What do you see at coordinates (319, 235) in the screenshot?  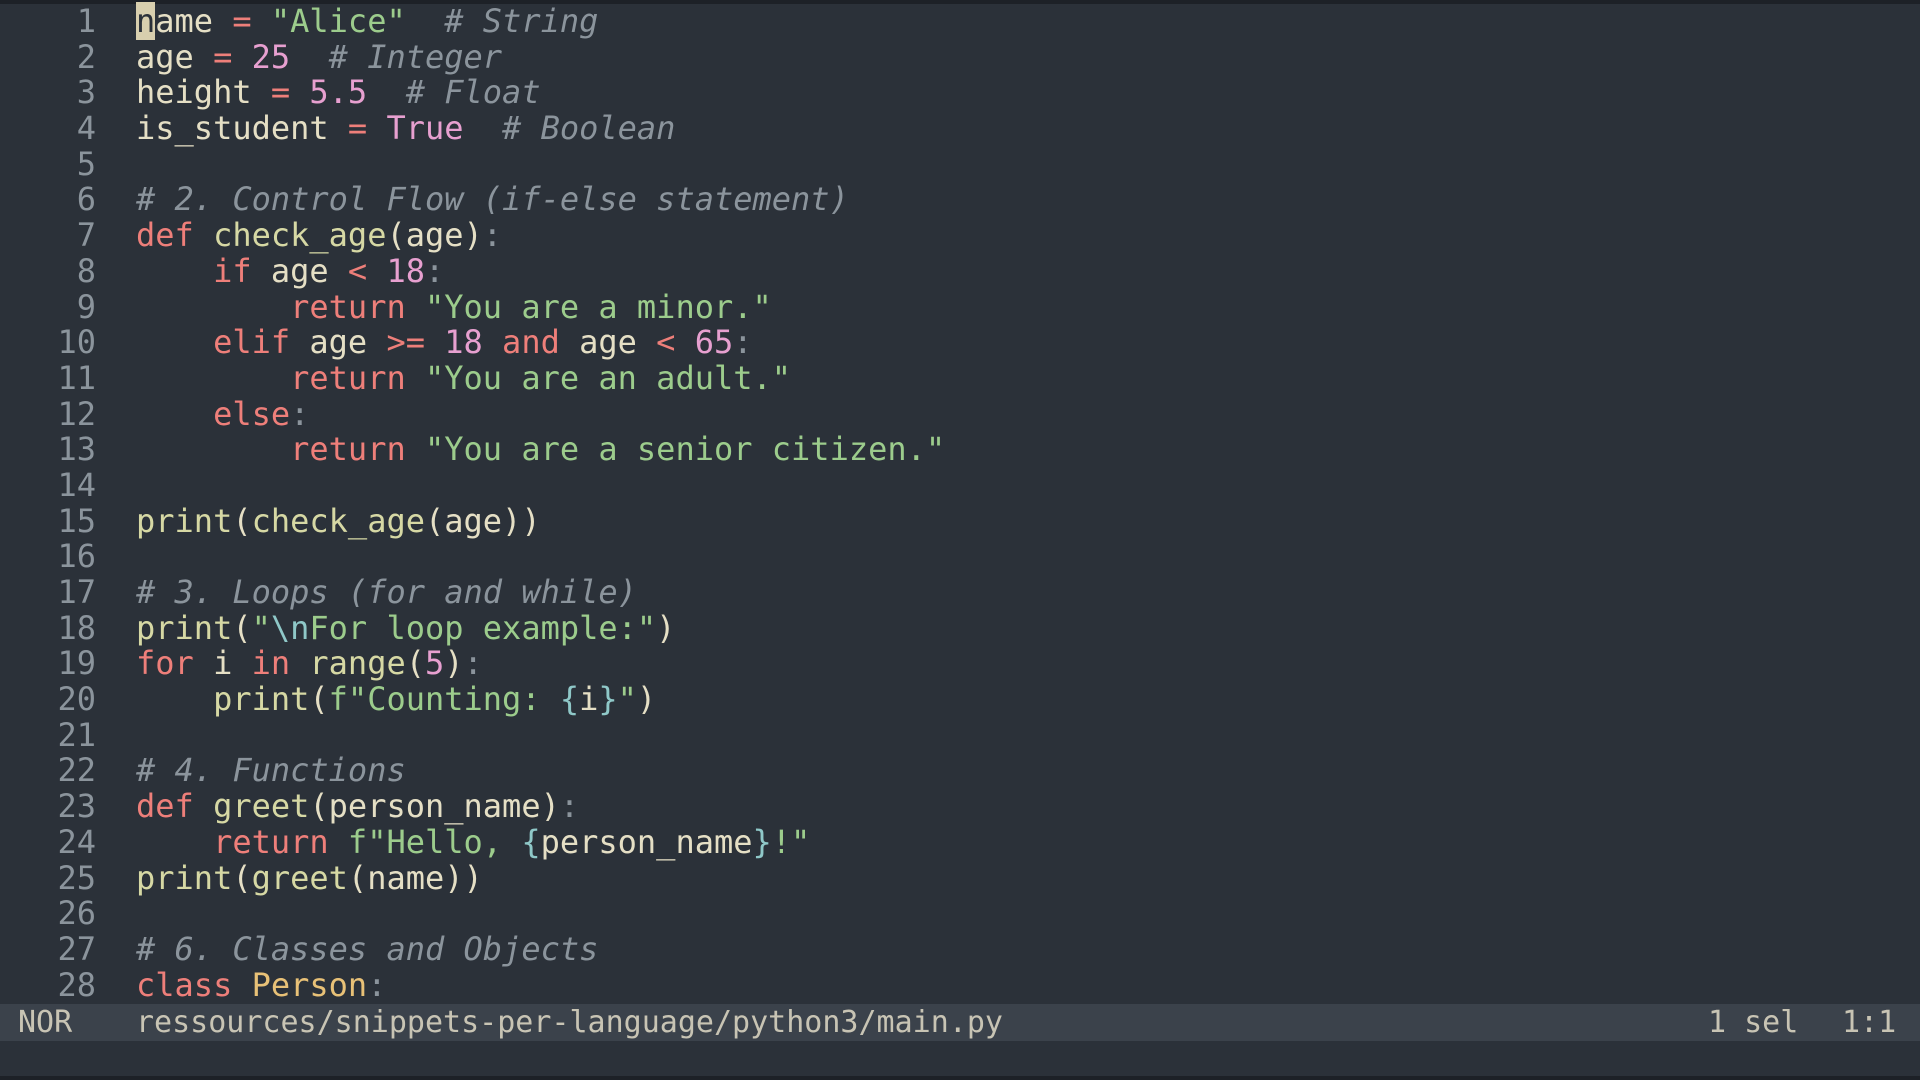 I see `line-text: def check_age(age):` at bounding box center [319, 235].